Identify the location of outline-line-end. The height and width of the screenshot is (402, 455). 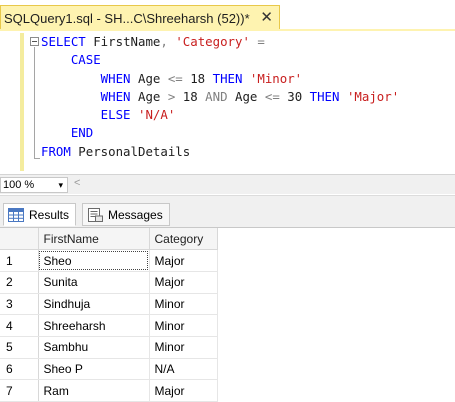
(37, 158).